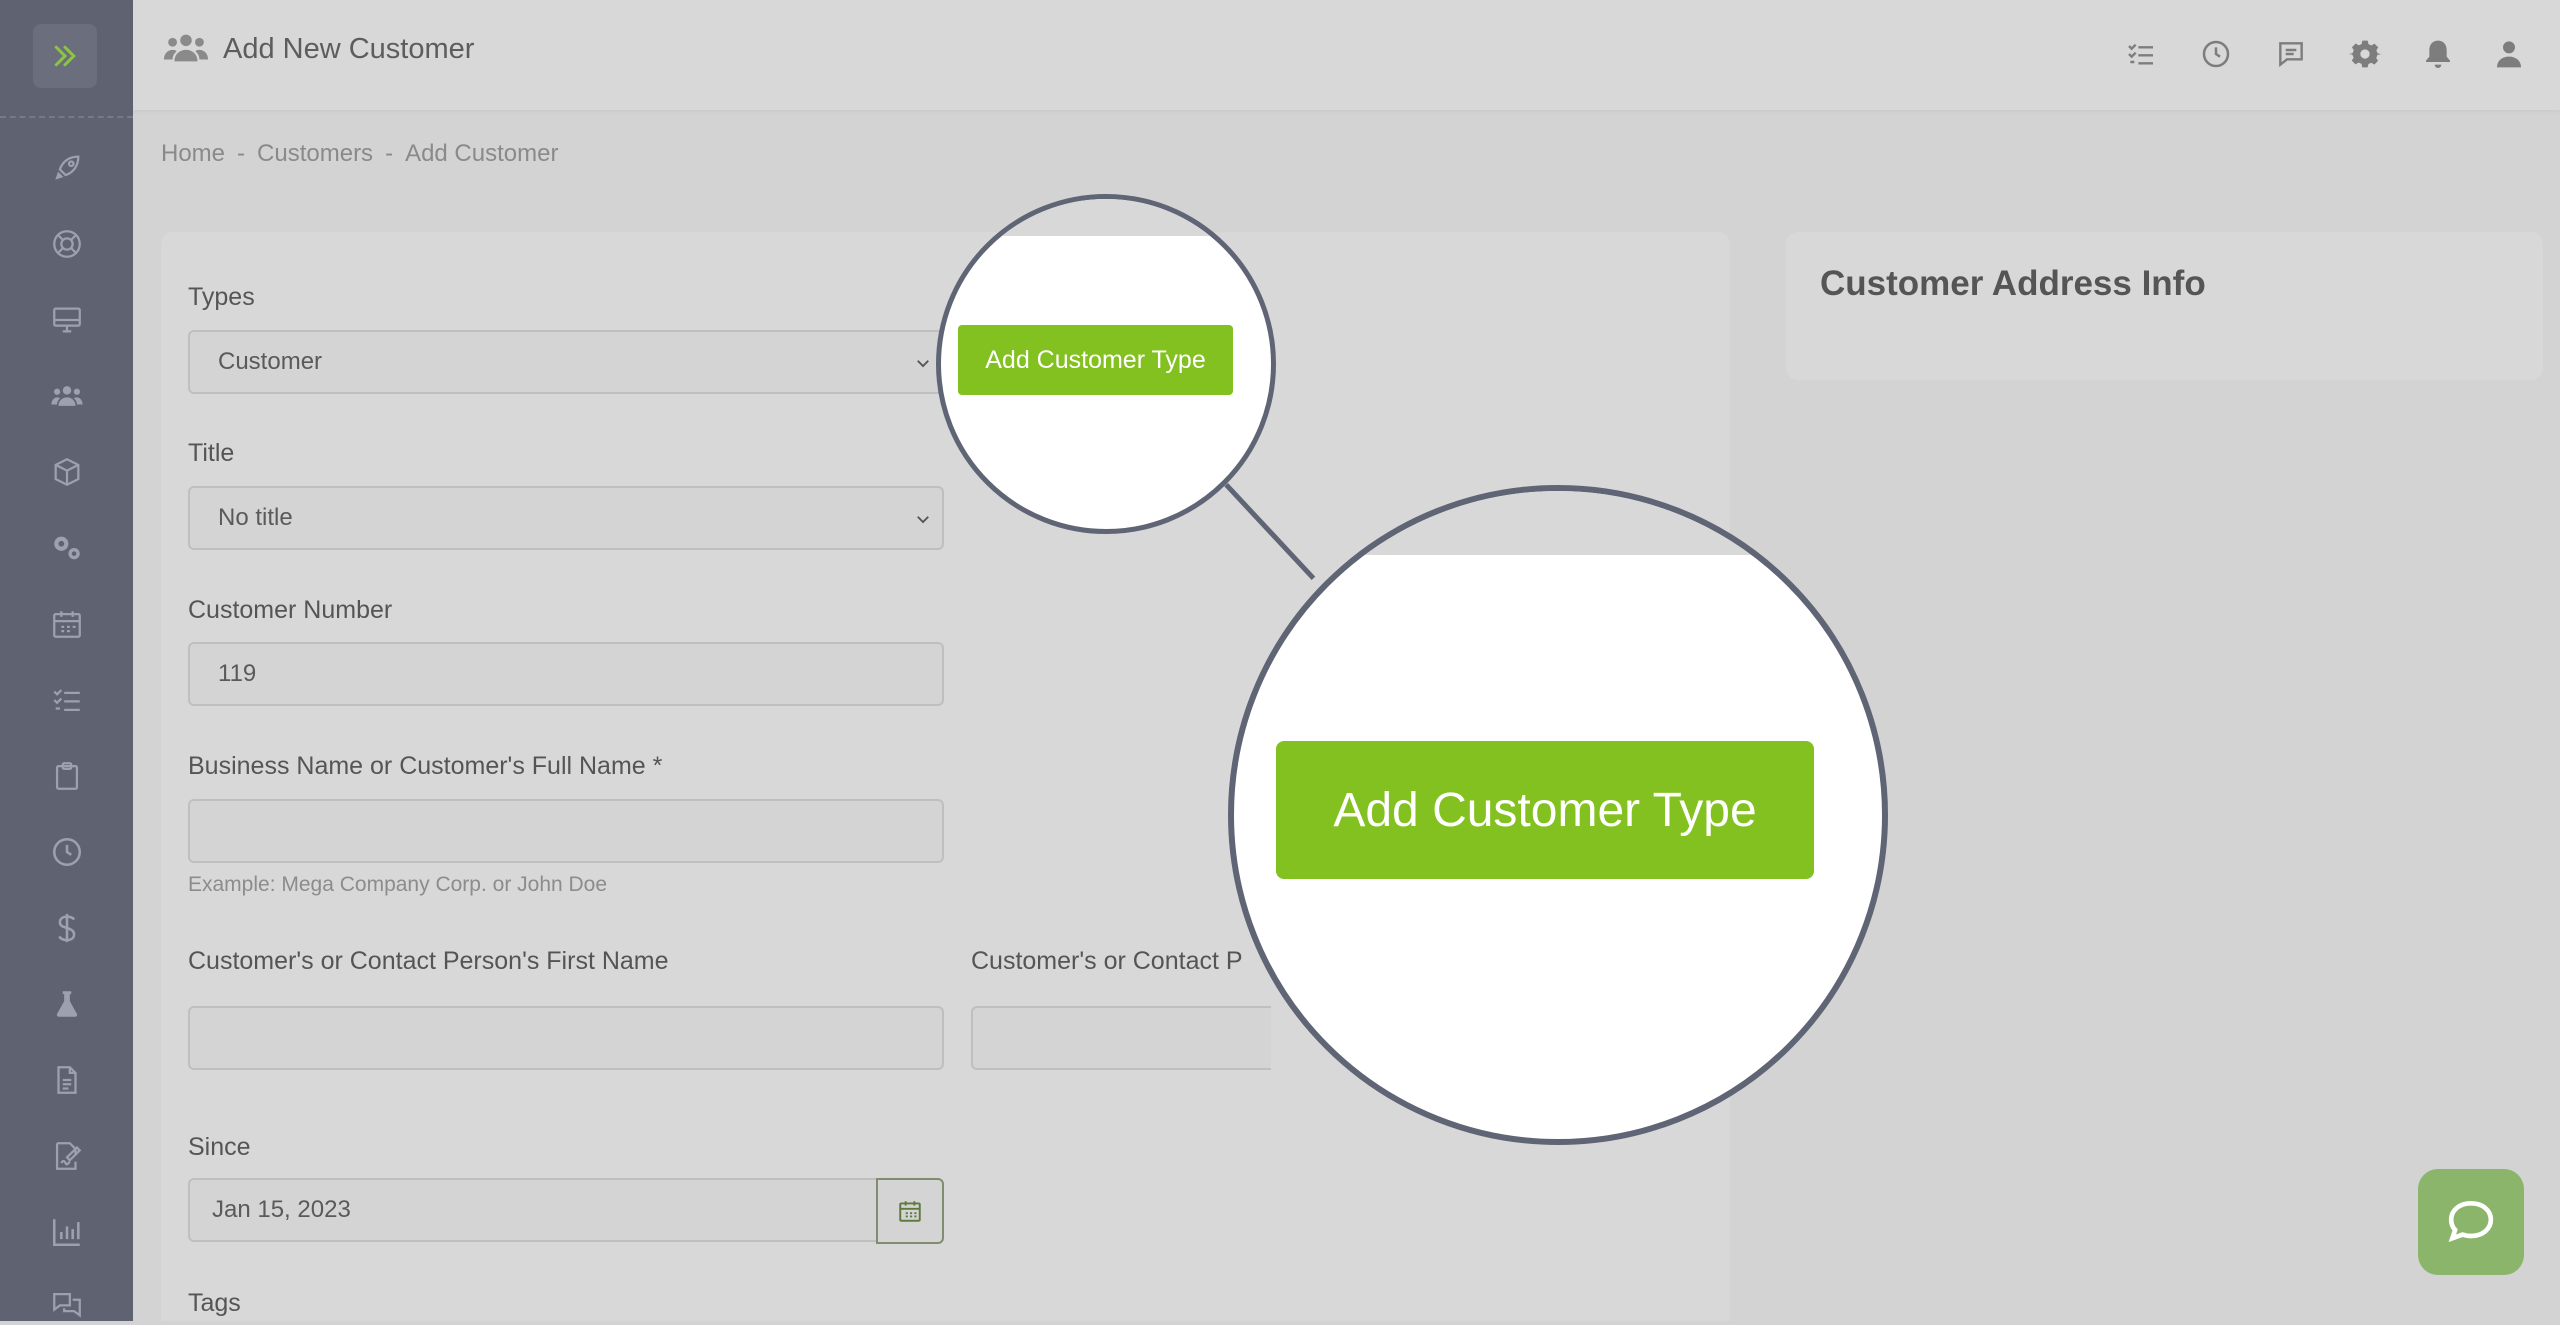  What do you see at coordinates (566, 518) in the screenshot?
I see `title-select: No title` at bounding box center [566, 518].